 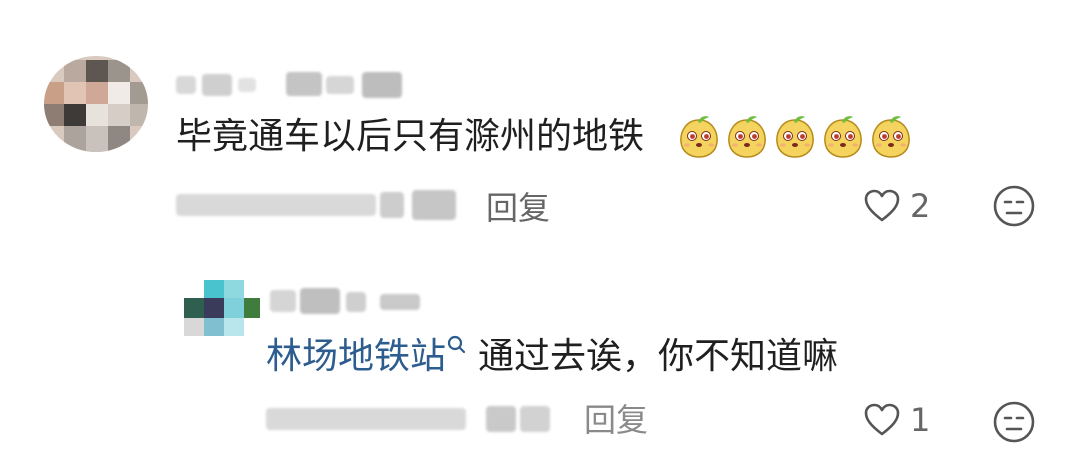 I want to click on reply-text-line: 林场地铁站 通过去诶，你不知道嘛, so click(x=586, y=357).